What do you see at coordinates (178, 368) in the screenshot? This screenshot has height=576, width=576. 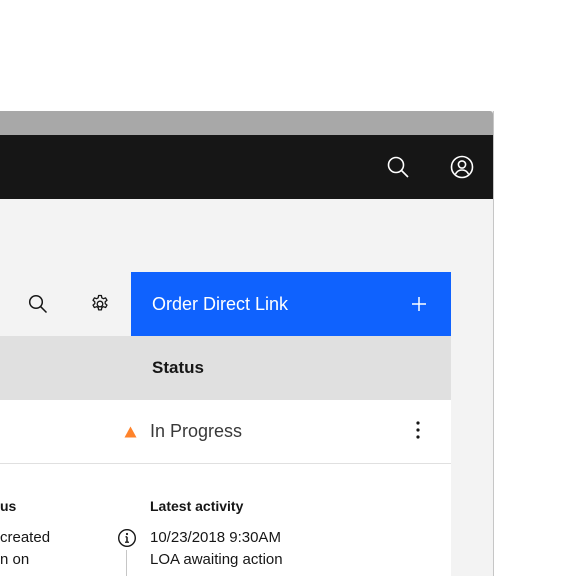 I see `column-header-status: Status` at bounding box center [178, 368].